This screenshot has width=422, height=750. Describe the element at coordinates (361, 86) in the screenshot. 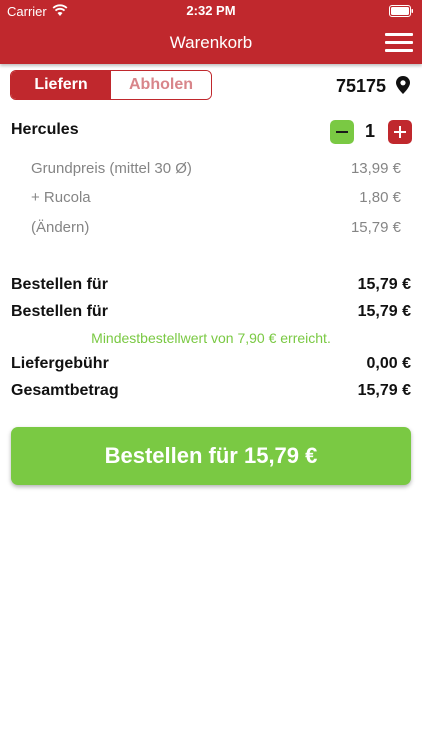

I see `postcode-label: 75175` at that location.